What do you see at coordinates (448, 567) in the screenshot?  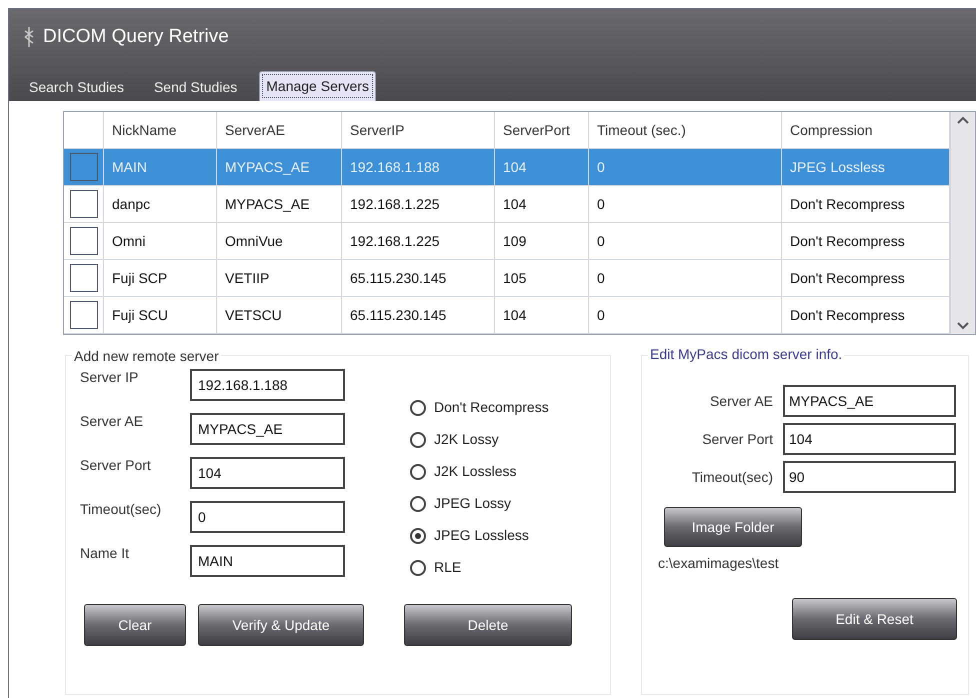 I see `radio-label: RLE` at bounding box center [448, 567].